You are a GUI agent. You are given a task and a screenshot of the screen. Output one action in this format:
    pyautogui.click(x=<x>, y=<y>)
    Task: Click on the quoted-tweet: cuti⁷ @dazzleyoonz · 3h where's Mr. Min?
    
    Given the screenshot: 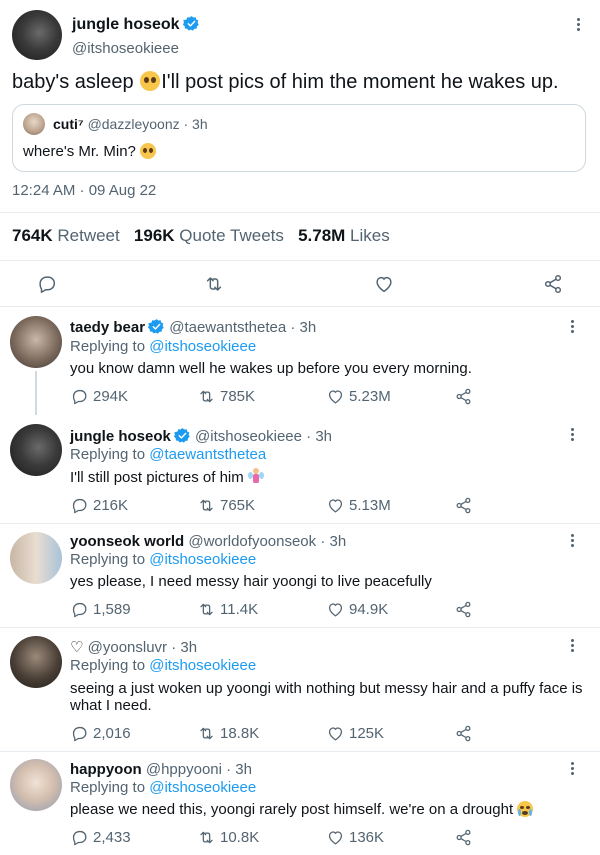 What is the action you would take?
    pyautogui.click(x=299, y=138)
    